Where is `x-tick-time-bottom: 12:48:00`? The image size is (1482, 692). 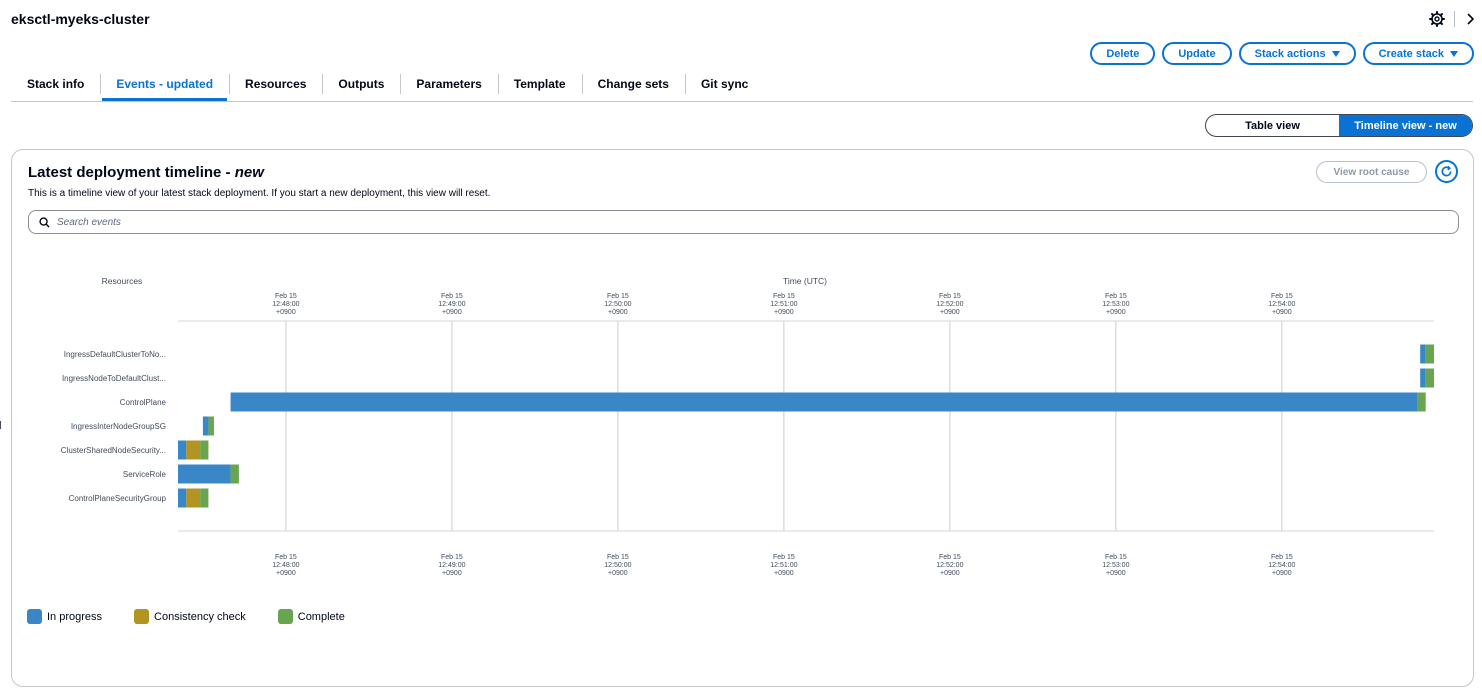
x-tick-time-bottom: 12:48:00 is located at coordinates (285, 565).